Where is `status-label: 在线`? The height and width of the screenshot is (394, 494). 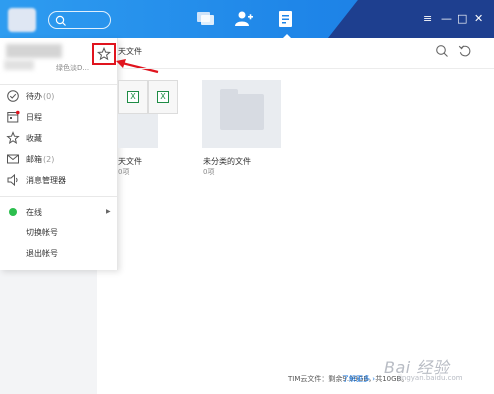
status-label: 在线 is located at coordinates (34, 212).